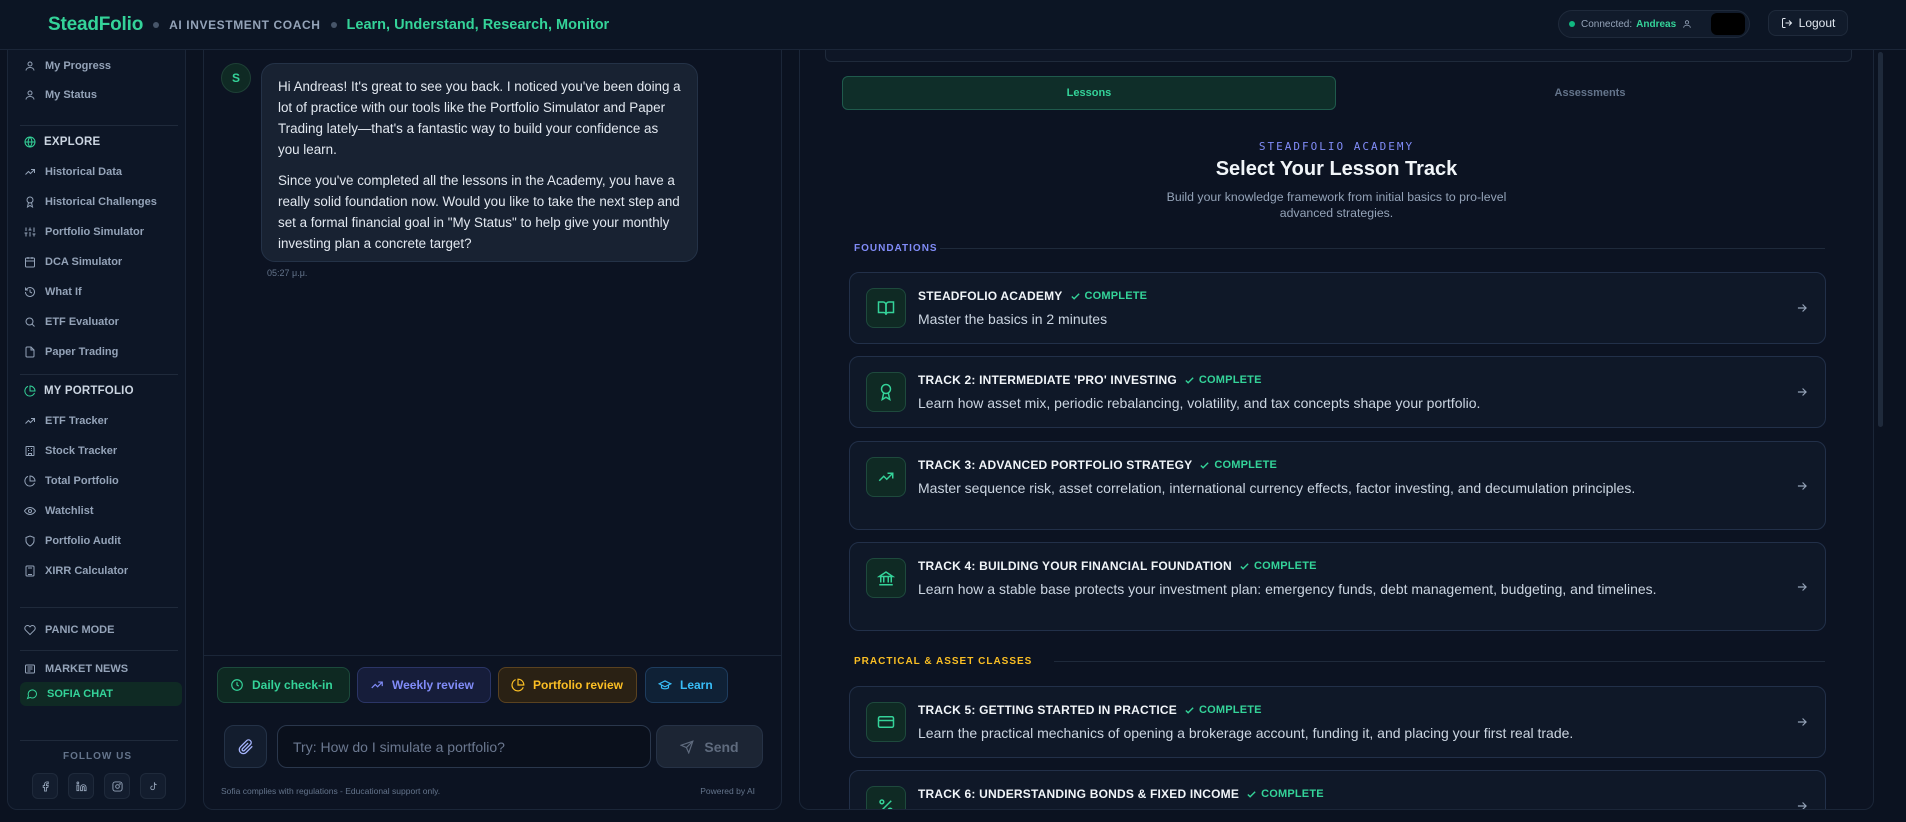  I want to click on tab-lessons: Lessons, so click(1089, 93).